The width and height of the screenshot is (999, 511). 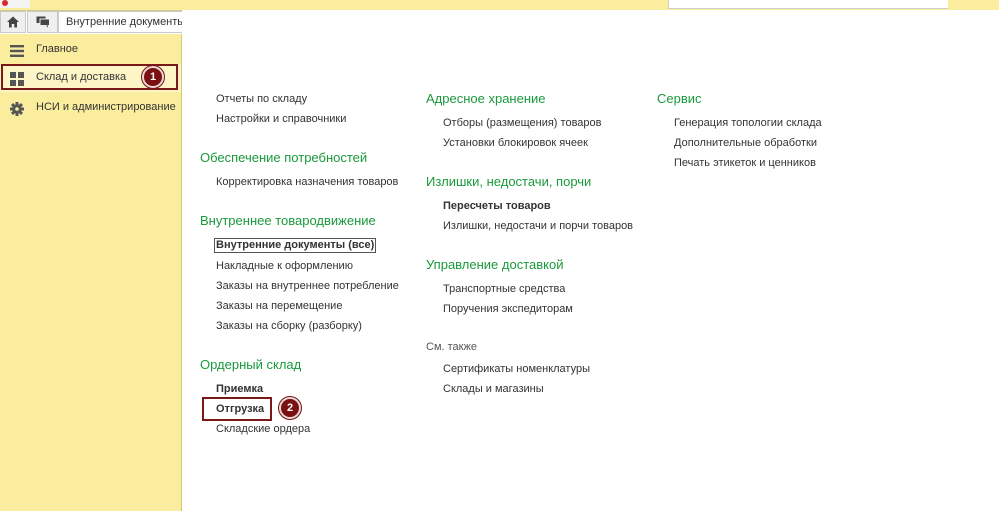 I want to click on tab-bar-background, so click(x=590, y=22).